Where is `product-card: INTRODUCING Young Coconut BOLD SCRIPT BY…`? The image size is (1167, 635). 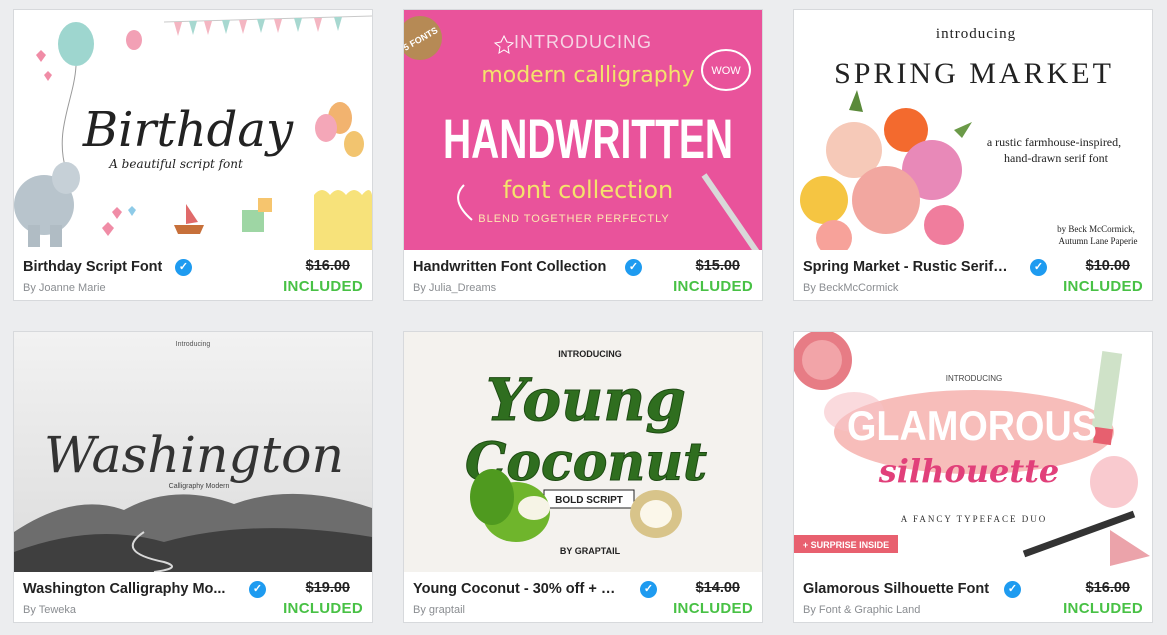
product-card: INTRODUCING Young Coconut BOLD SCRIPT BY… is located at coordinates (583, 477).